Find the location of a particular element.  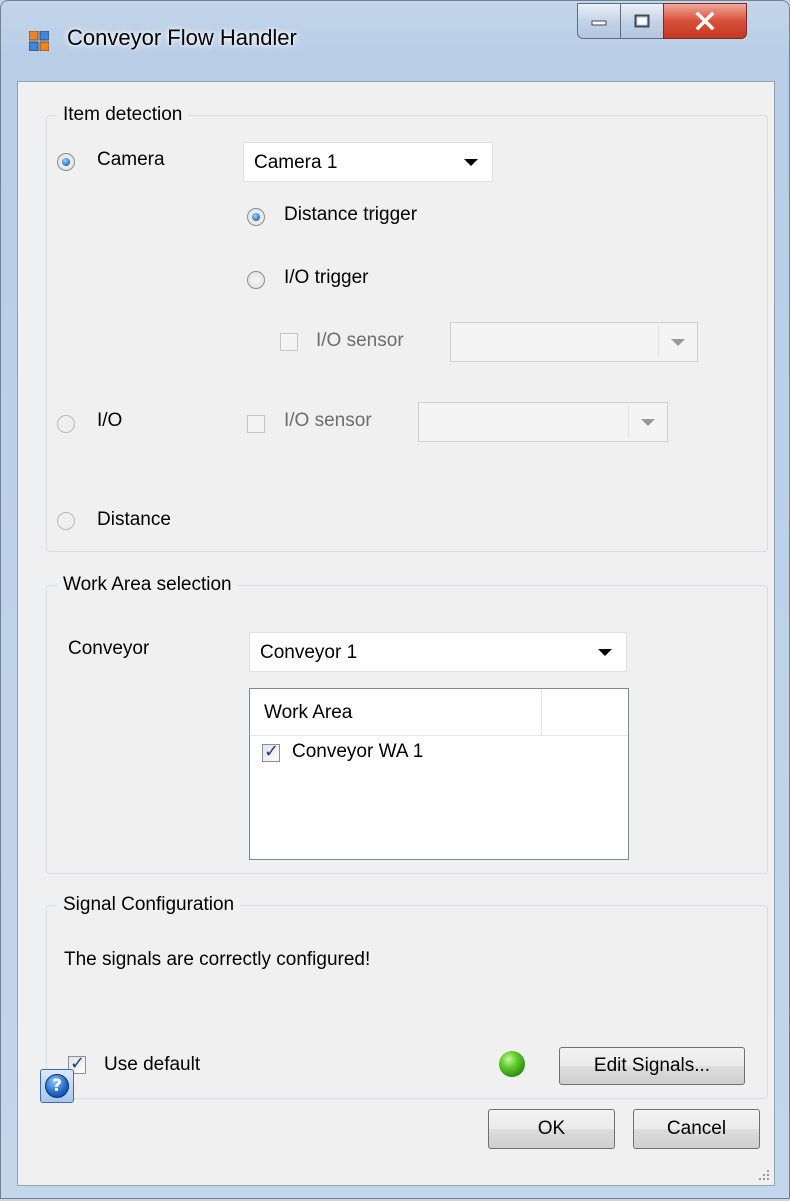

list-item: Conveyor WA 1 is located at coordinates (442, 756).